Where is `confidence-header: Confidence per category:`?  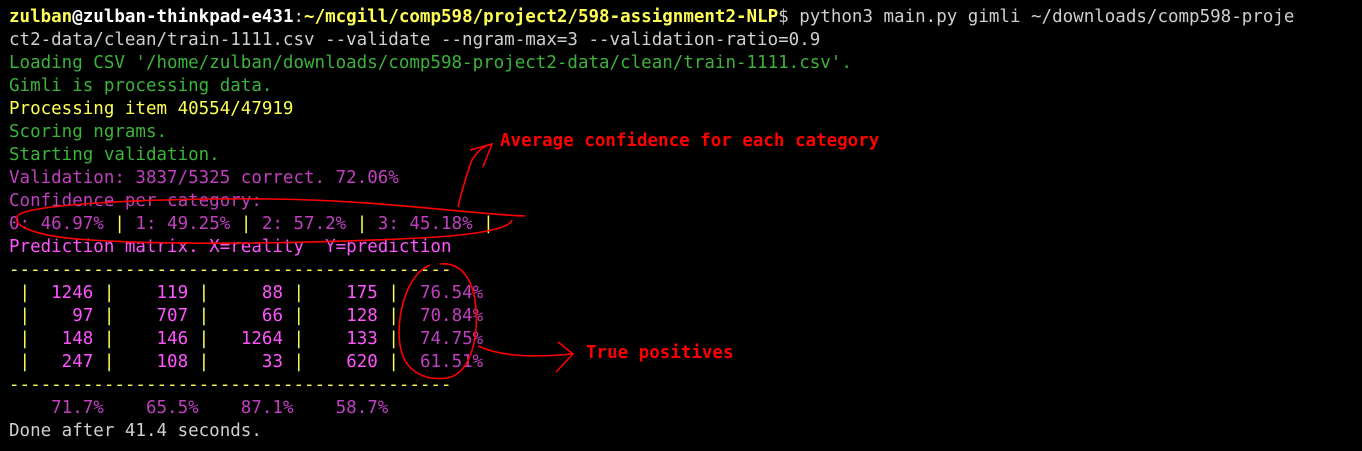
confidence-header: Confidence per category: is located at coordinates (135, 201).